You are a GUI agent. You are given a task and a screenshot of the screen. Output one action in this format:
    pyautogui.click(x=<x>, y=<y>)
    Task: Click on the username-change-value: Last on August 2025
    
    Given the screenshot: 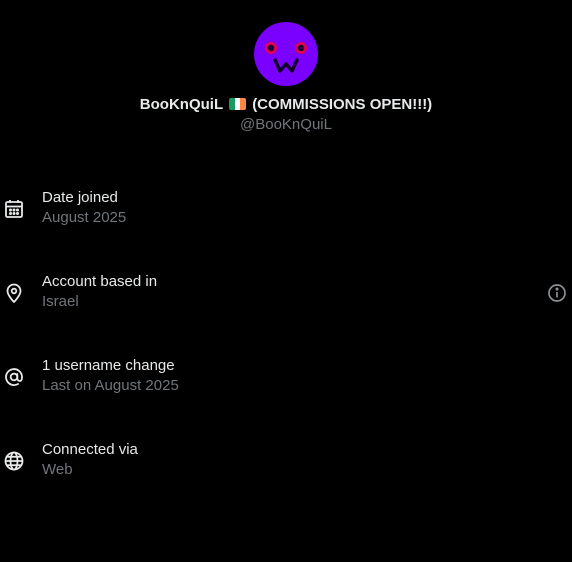 What is the action you would take?
    pyautogui.click(x=110, y=385)
    